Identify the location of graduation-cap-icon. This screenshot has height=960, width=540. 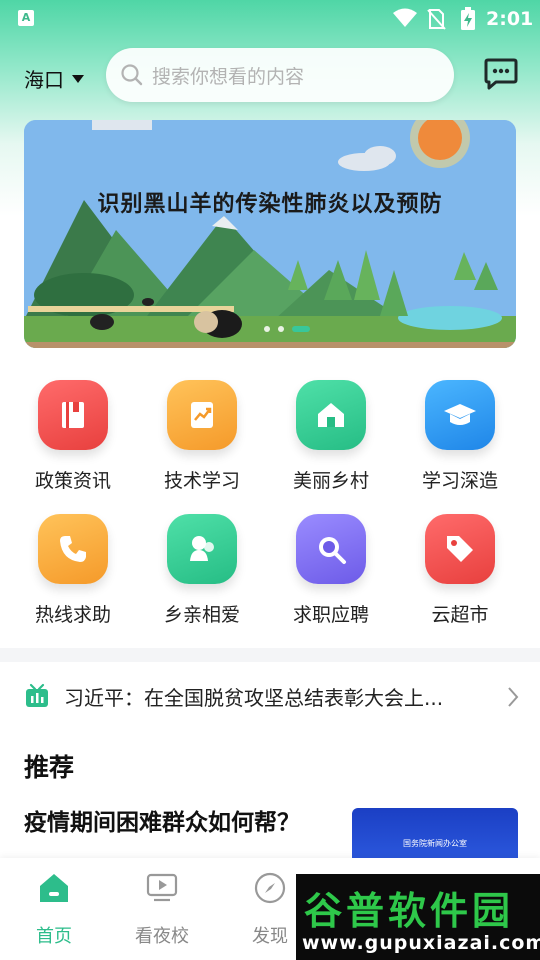
(460, 415).